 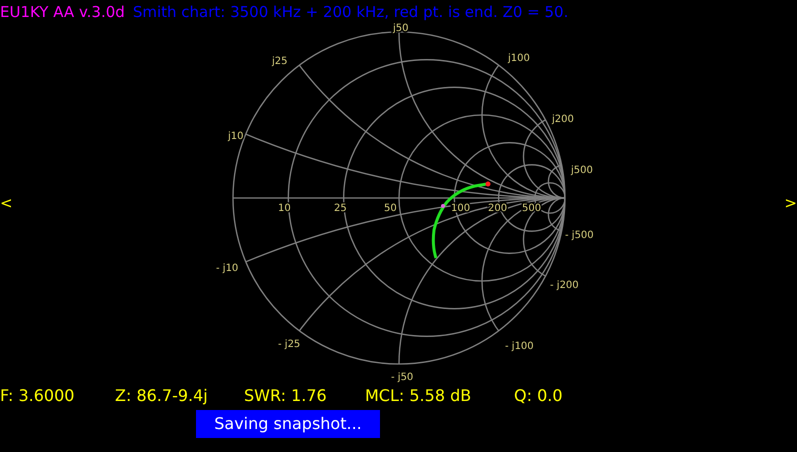 I want to click on axis-label: - j10, so click(x=227, y=268).